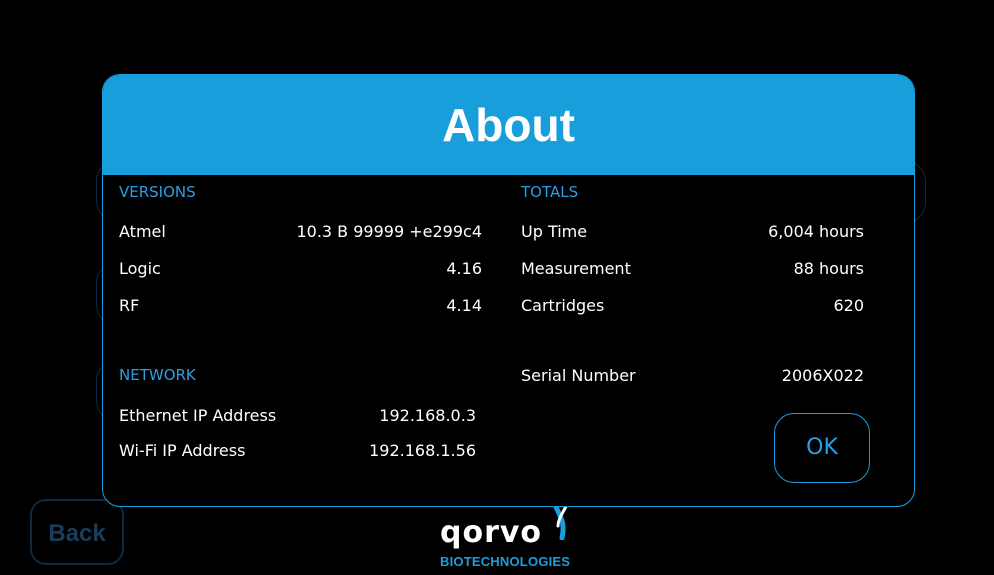 This screenshot has height=575, width=994. Describe the element at coordinates (848, 305) in the screenshot. I see `totals-value-cartridges: 620` at that location.